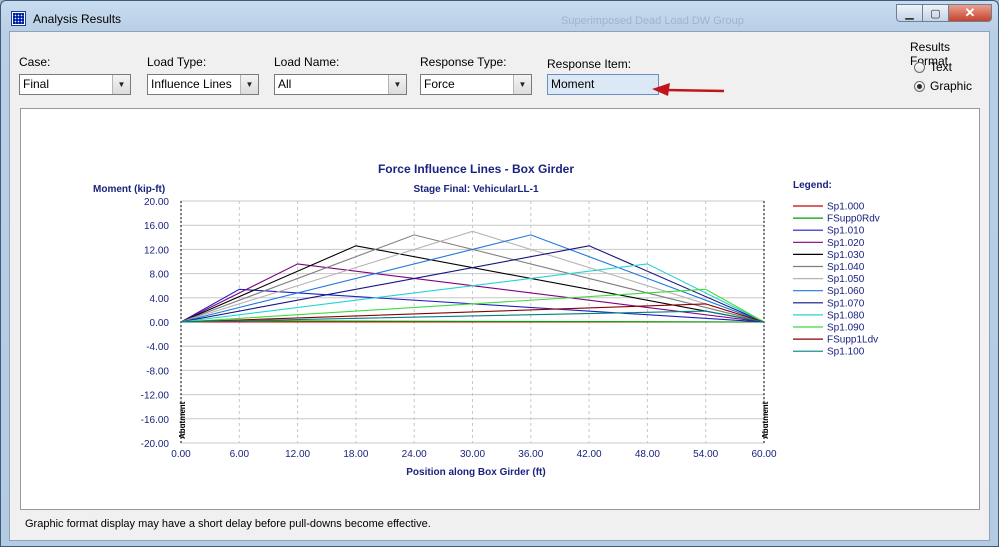 The height and width of the screenshot is (547, 999). Describe the element at coordinates (589, 64) in the screenshot. I see `response-item-label: Response Item:` at that location.